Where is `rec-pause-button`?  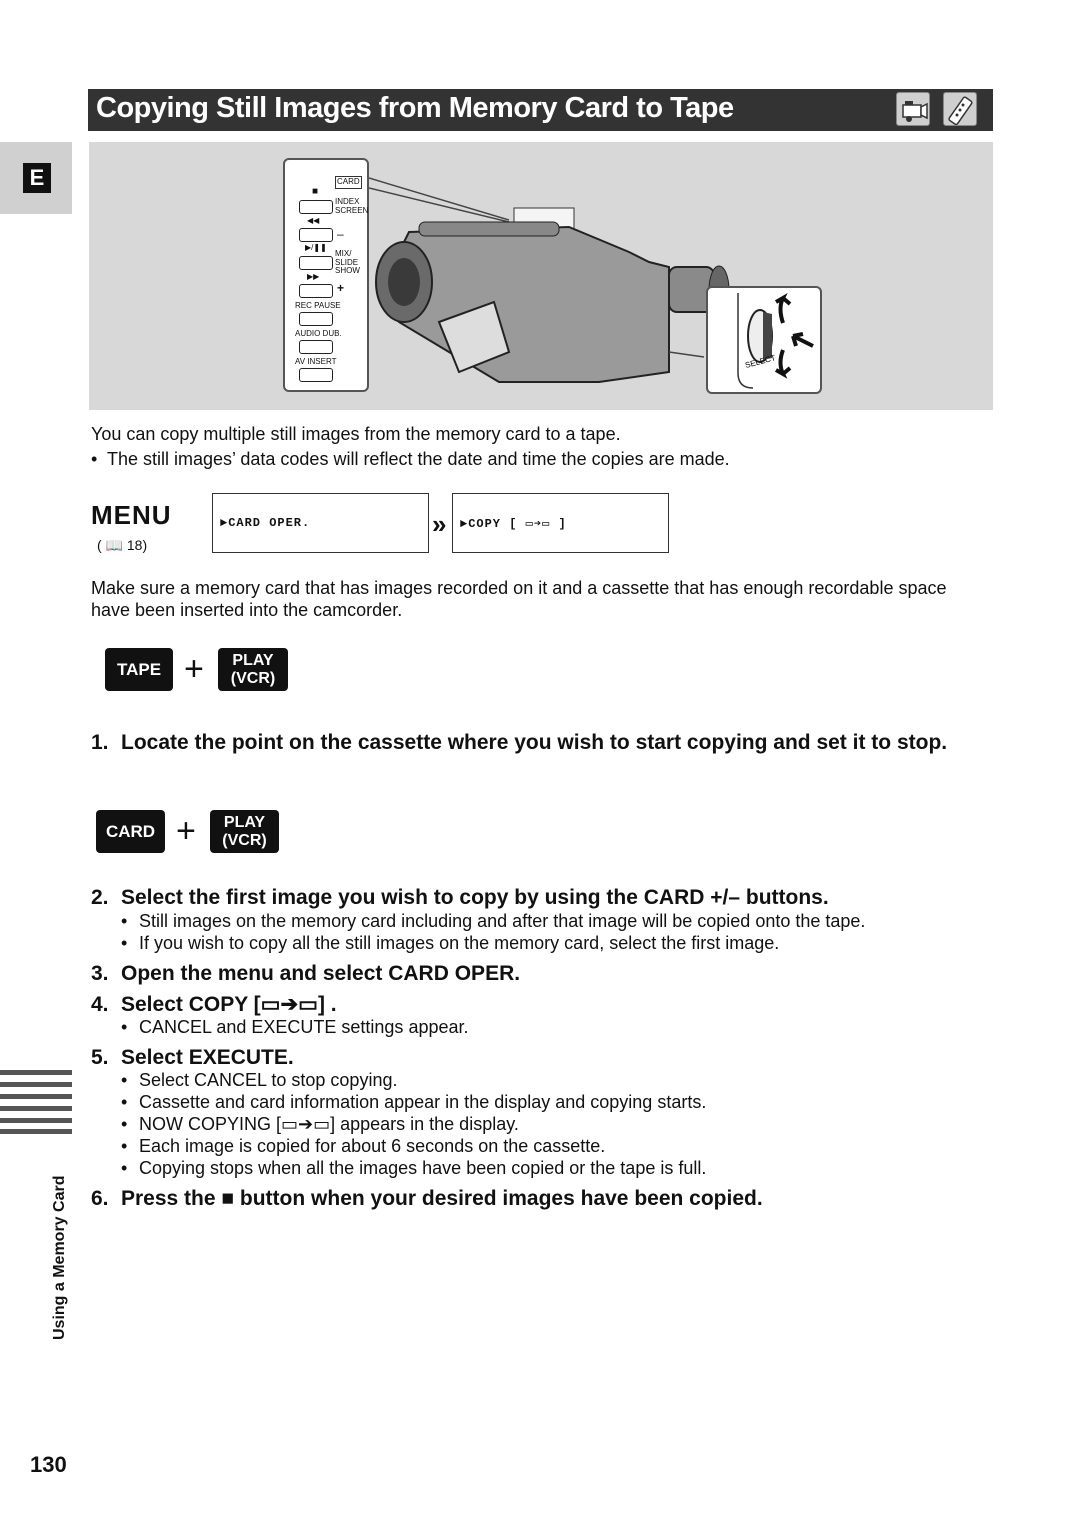 rec-pause-button is located at coordinates (316, 319).